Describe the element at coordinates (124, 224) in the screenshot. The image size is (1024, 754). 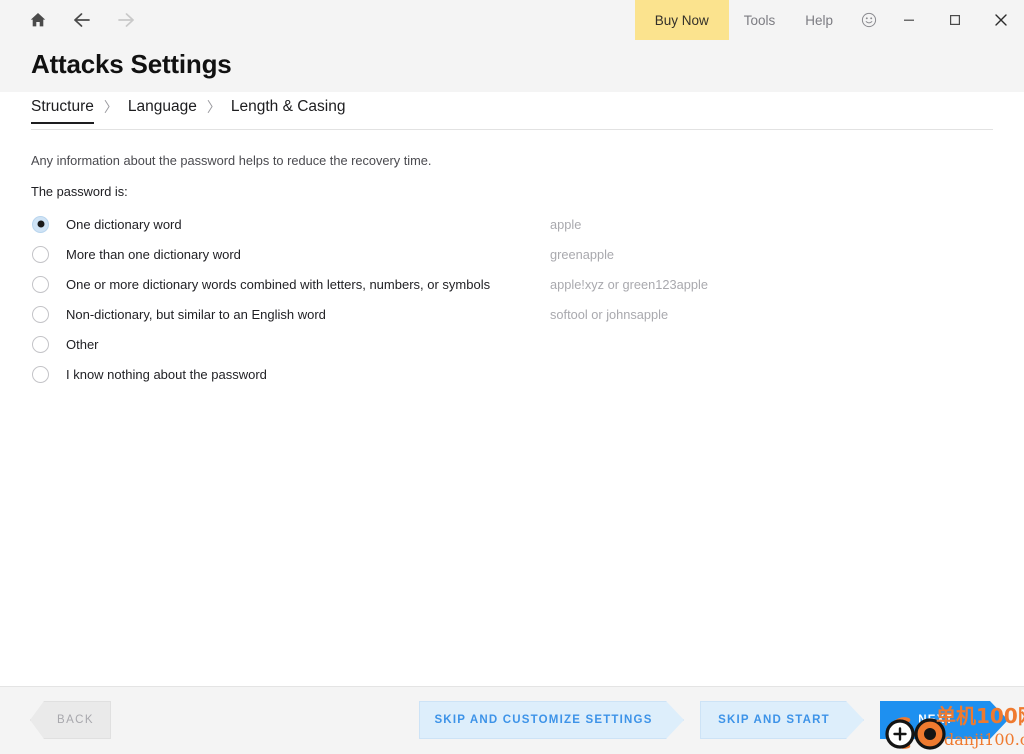
I see `radio-label: One dictionary word` at that location.